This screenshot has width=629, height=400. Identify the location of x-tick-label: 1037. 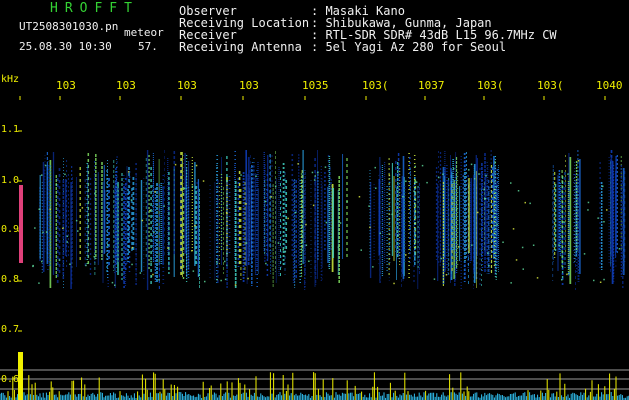
(431, 85).